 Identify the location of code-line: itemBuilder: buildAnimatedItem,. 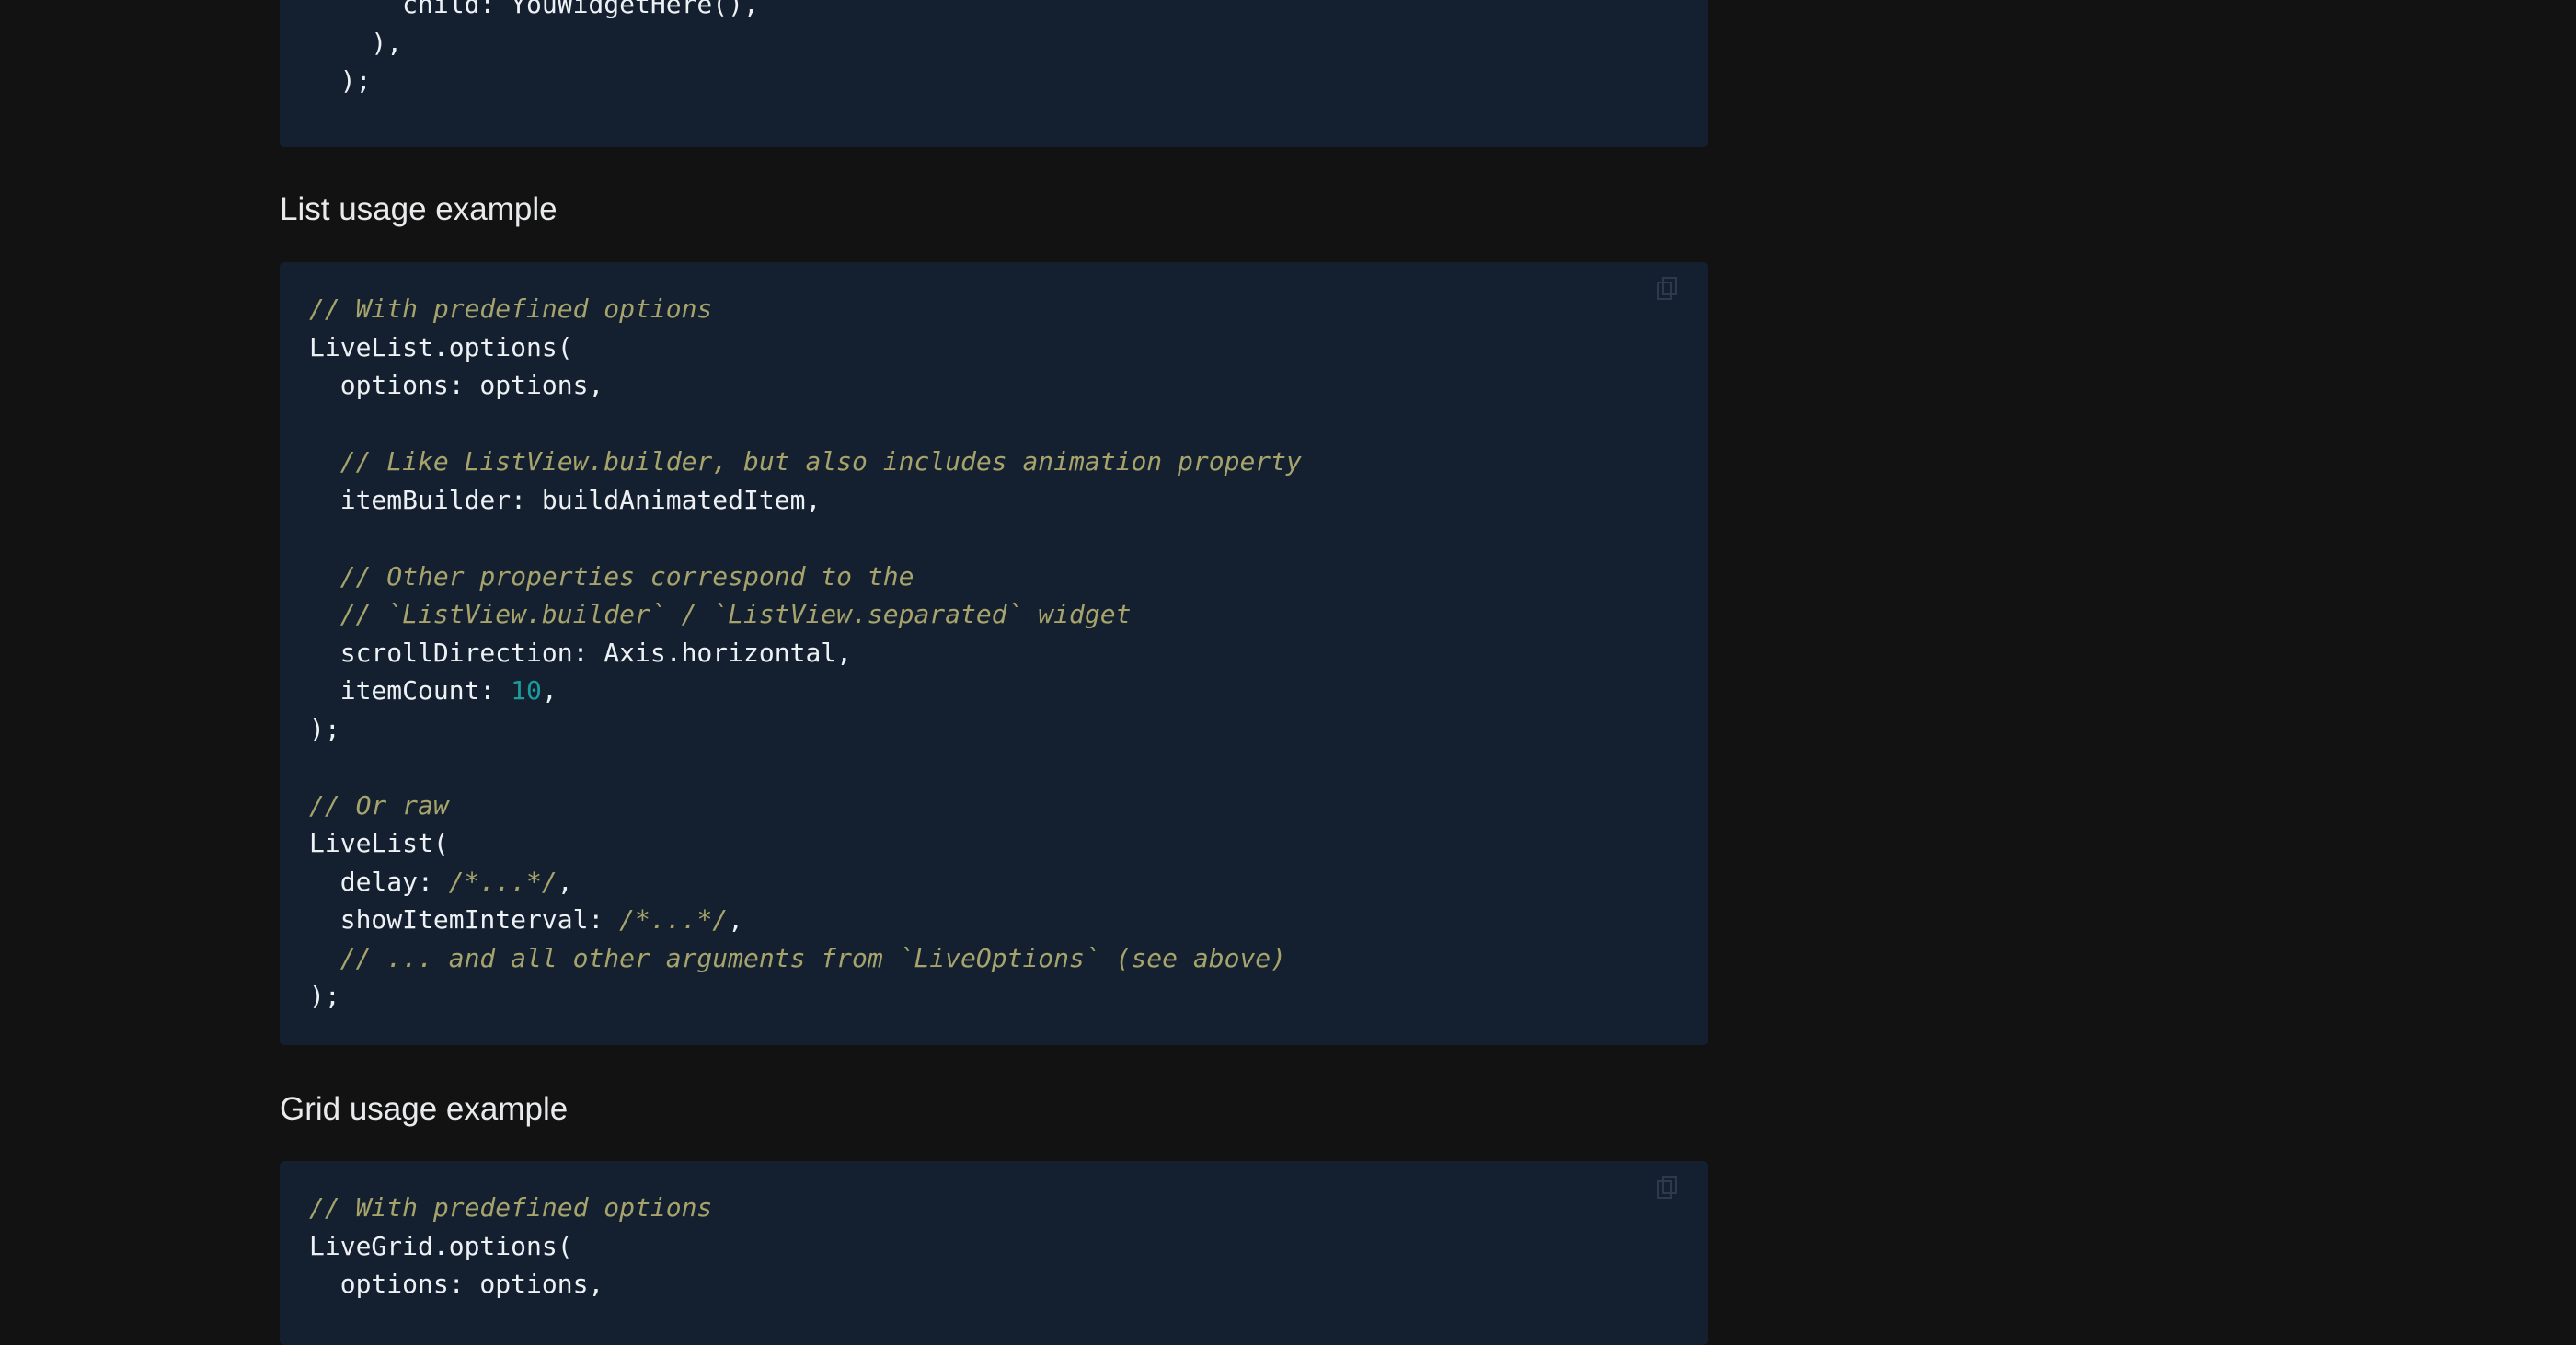
(565, 499).